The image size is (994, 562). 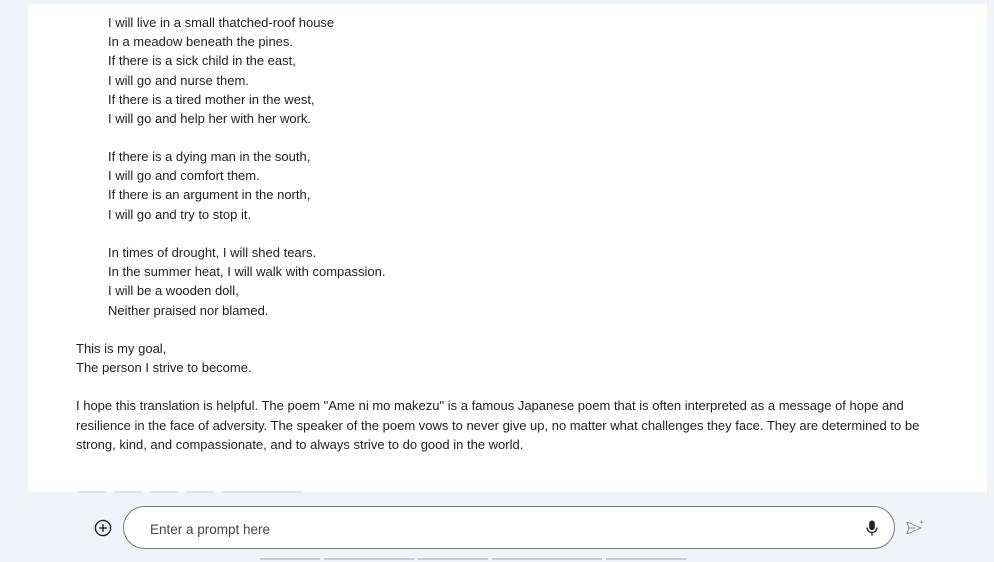 What do you see at coordinates (211, 99) in the screenshot?
I see `poem-line: If there is a tired mother in the west,` at bounding box center [211, 99].